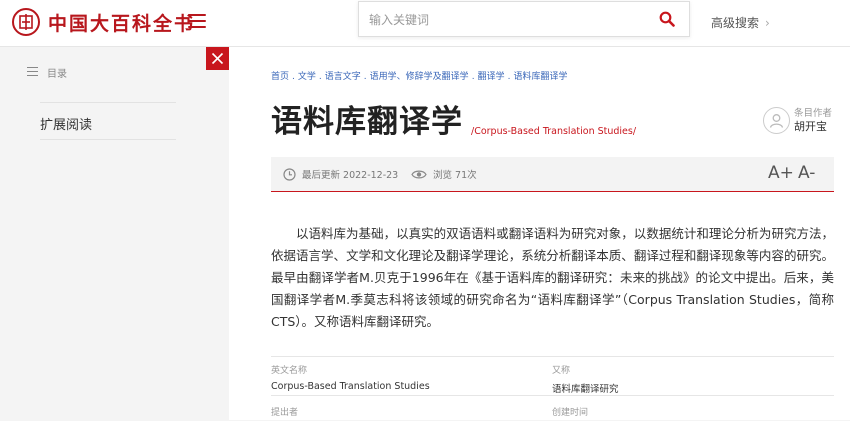 This screenshot has width=850, height=421. I want to click on last-updated-text: 最后更新 2022-12-23, so click(350, 175).